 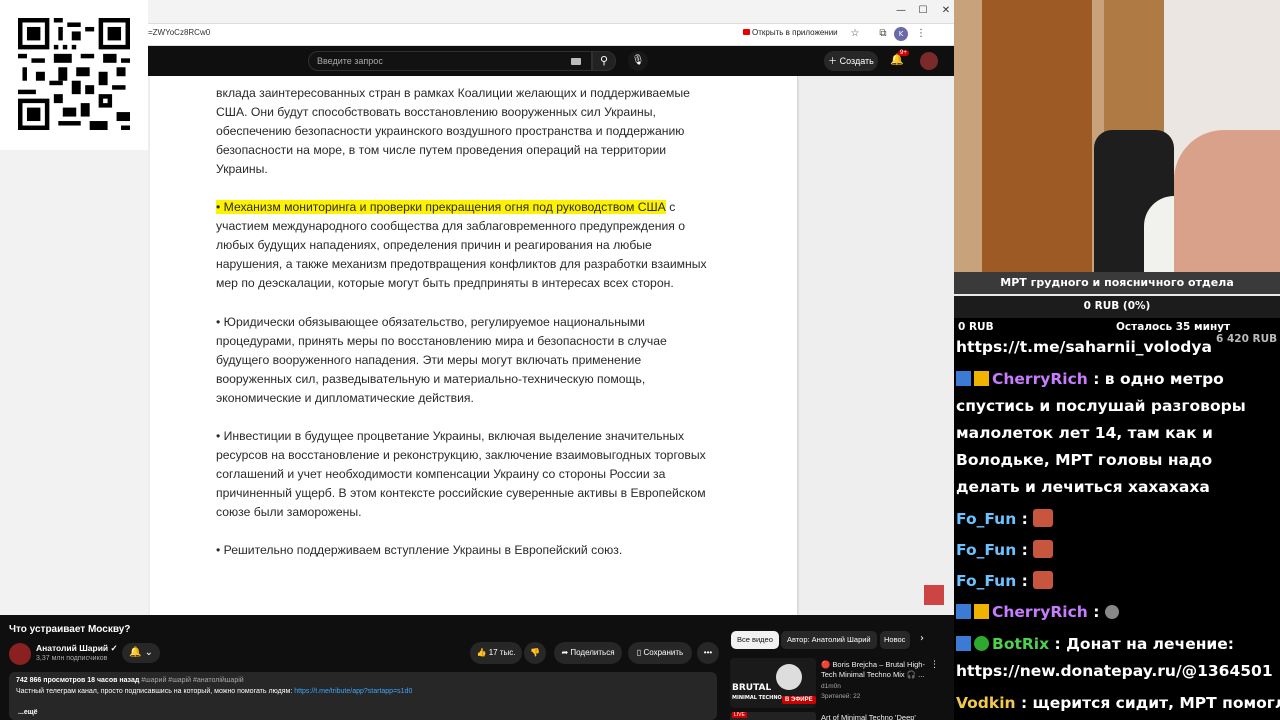 What do you see at coordinates (883, 34) in the screenshot?
I see `extensions-icon: ⧉` at bounding box center [883, 34].